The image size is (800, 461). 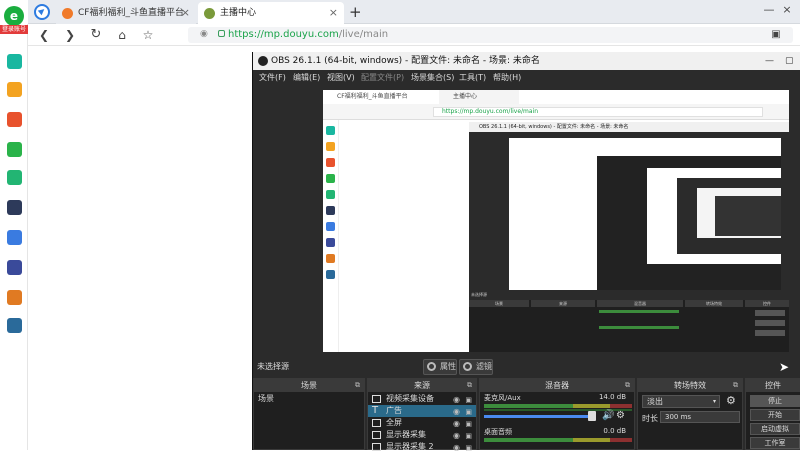 I want to click on volume-slider-handle, so click(x=592, y=416).